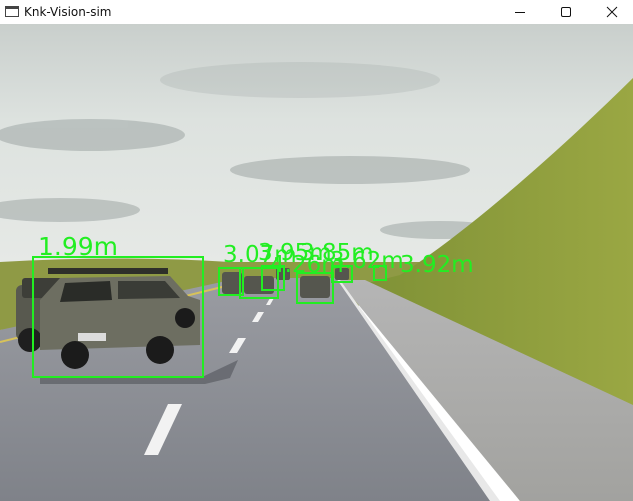  I want to click on close-button, so click(611, 12).